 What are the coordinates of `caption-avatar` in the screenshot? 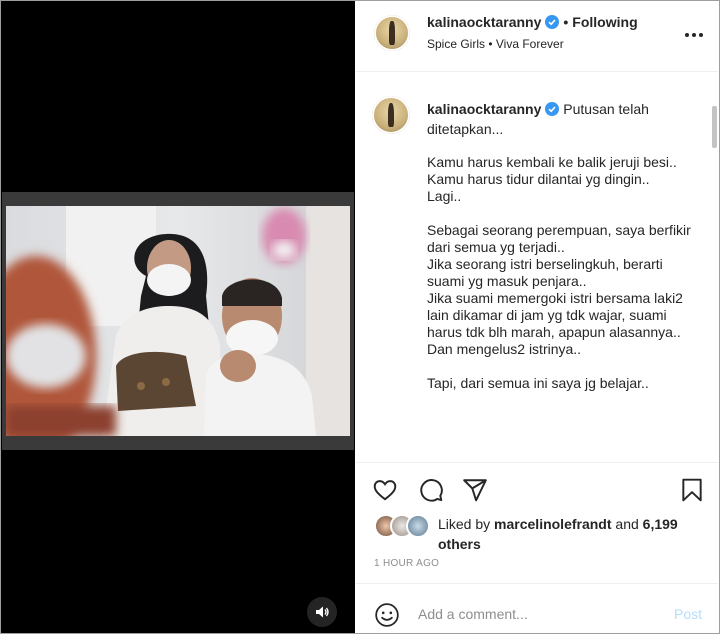 It's located at (391, 115).